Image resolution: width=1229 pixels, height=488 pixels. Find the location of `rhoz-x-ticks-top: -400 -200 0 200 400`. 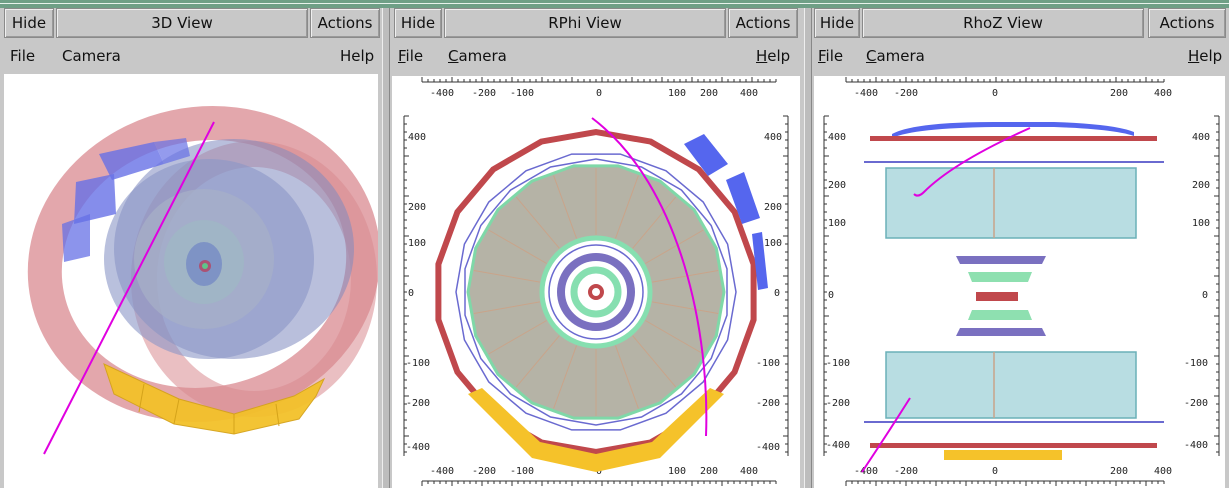

rhoz-x-ticks-top: -400 -200 0 200 400 is located at coordinates (1013, 93).